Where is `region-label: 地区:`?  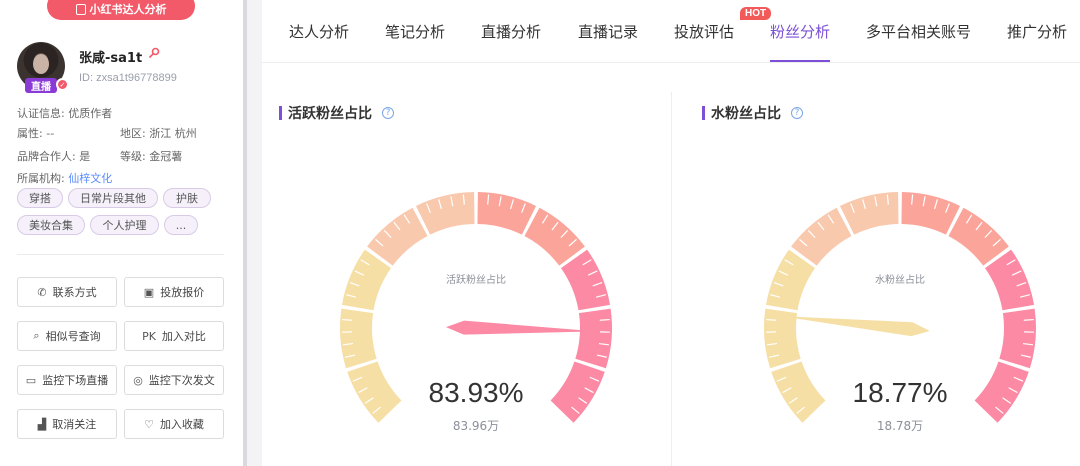 region-label: 地区: is located at coordinates (133, 133).